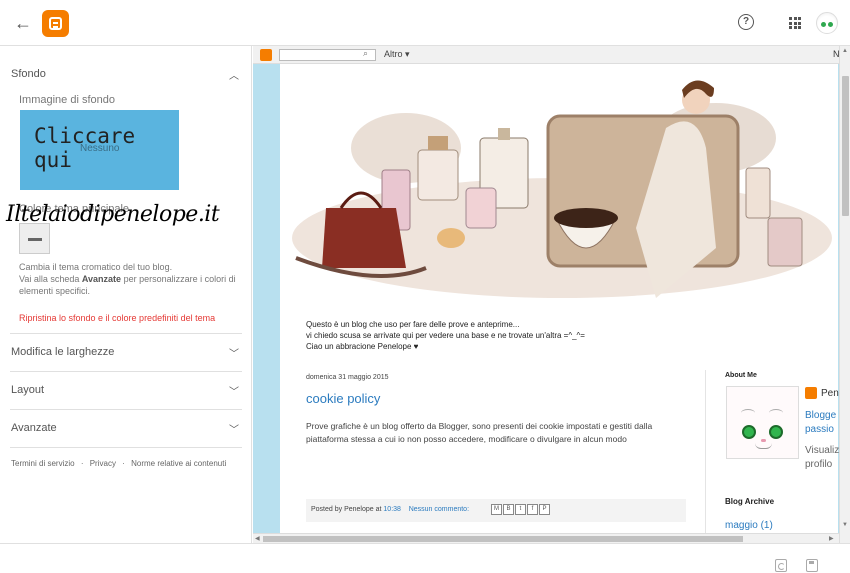 The height and width of the screenshot is (573, 850). I want to click on intro-line: Ciao un abbracione Penelope ♥, so click(362, 346).